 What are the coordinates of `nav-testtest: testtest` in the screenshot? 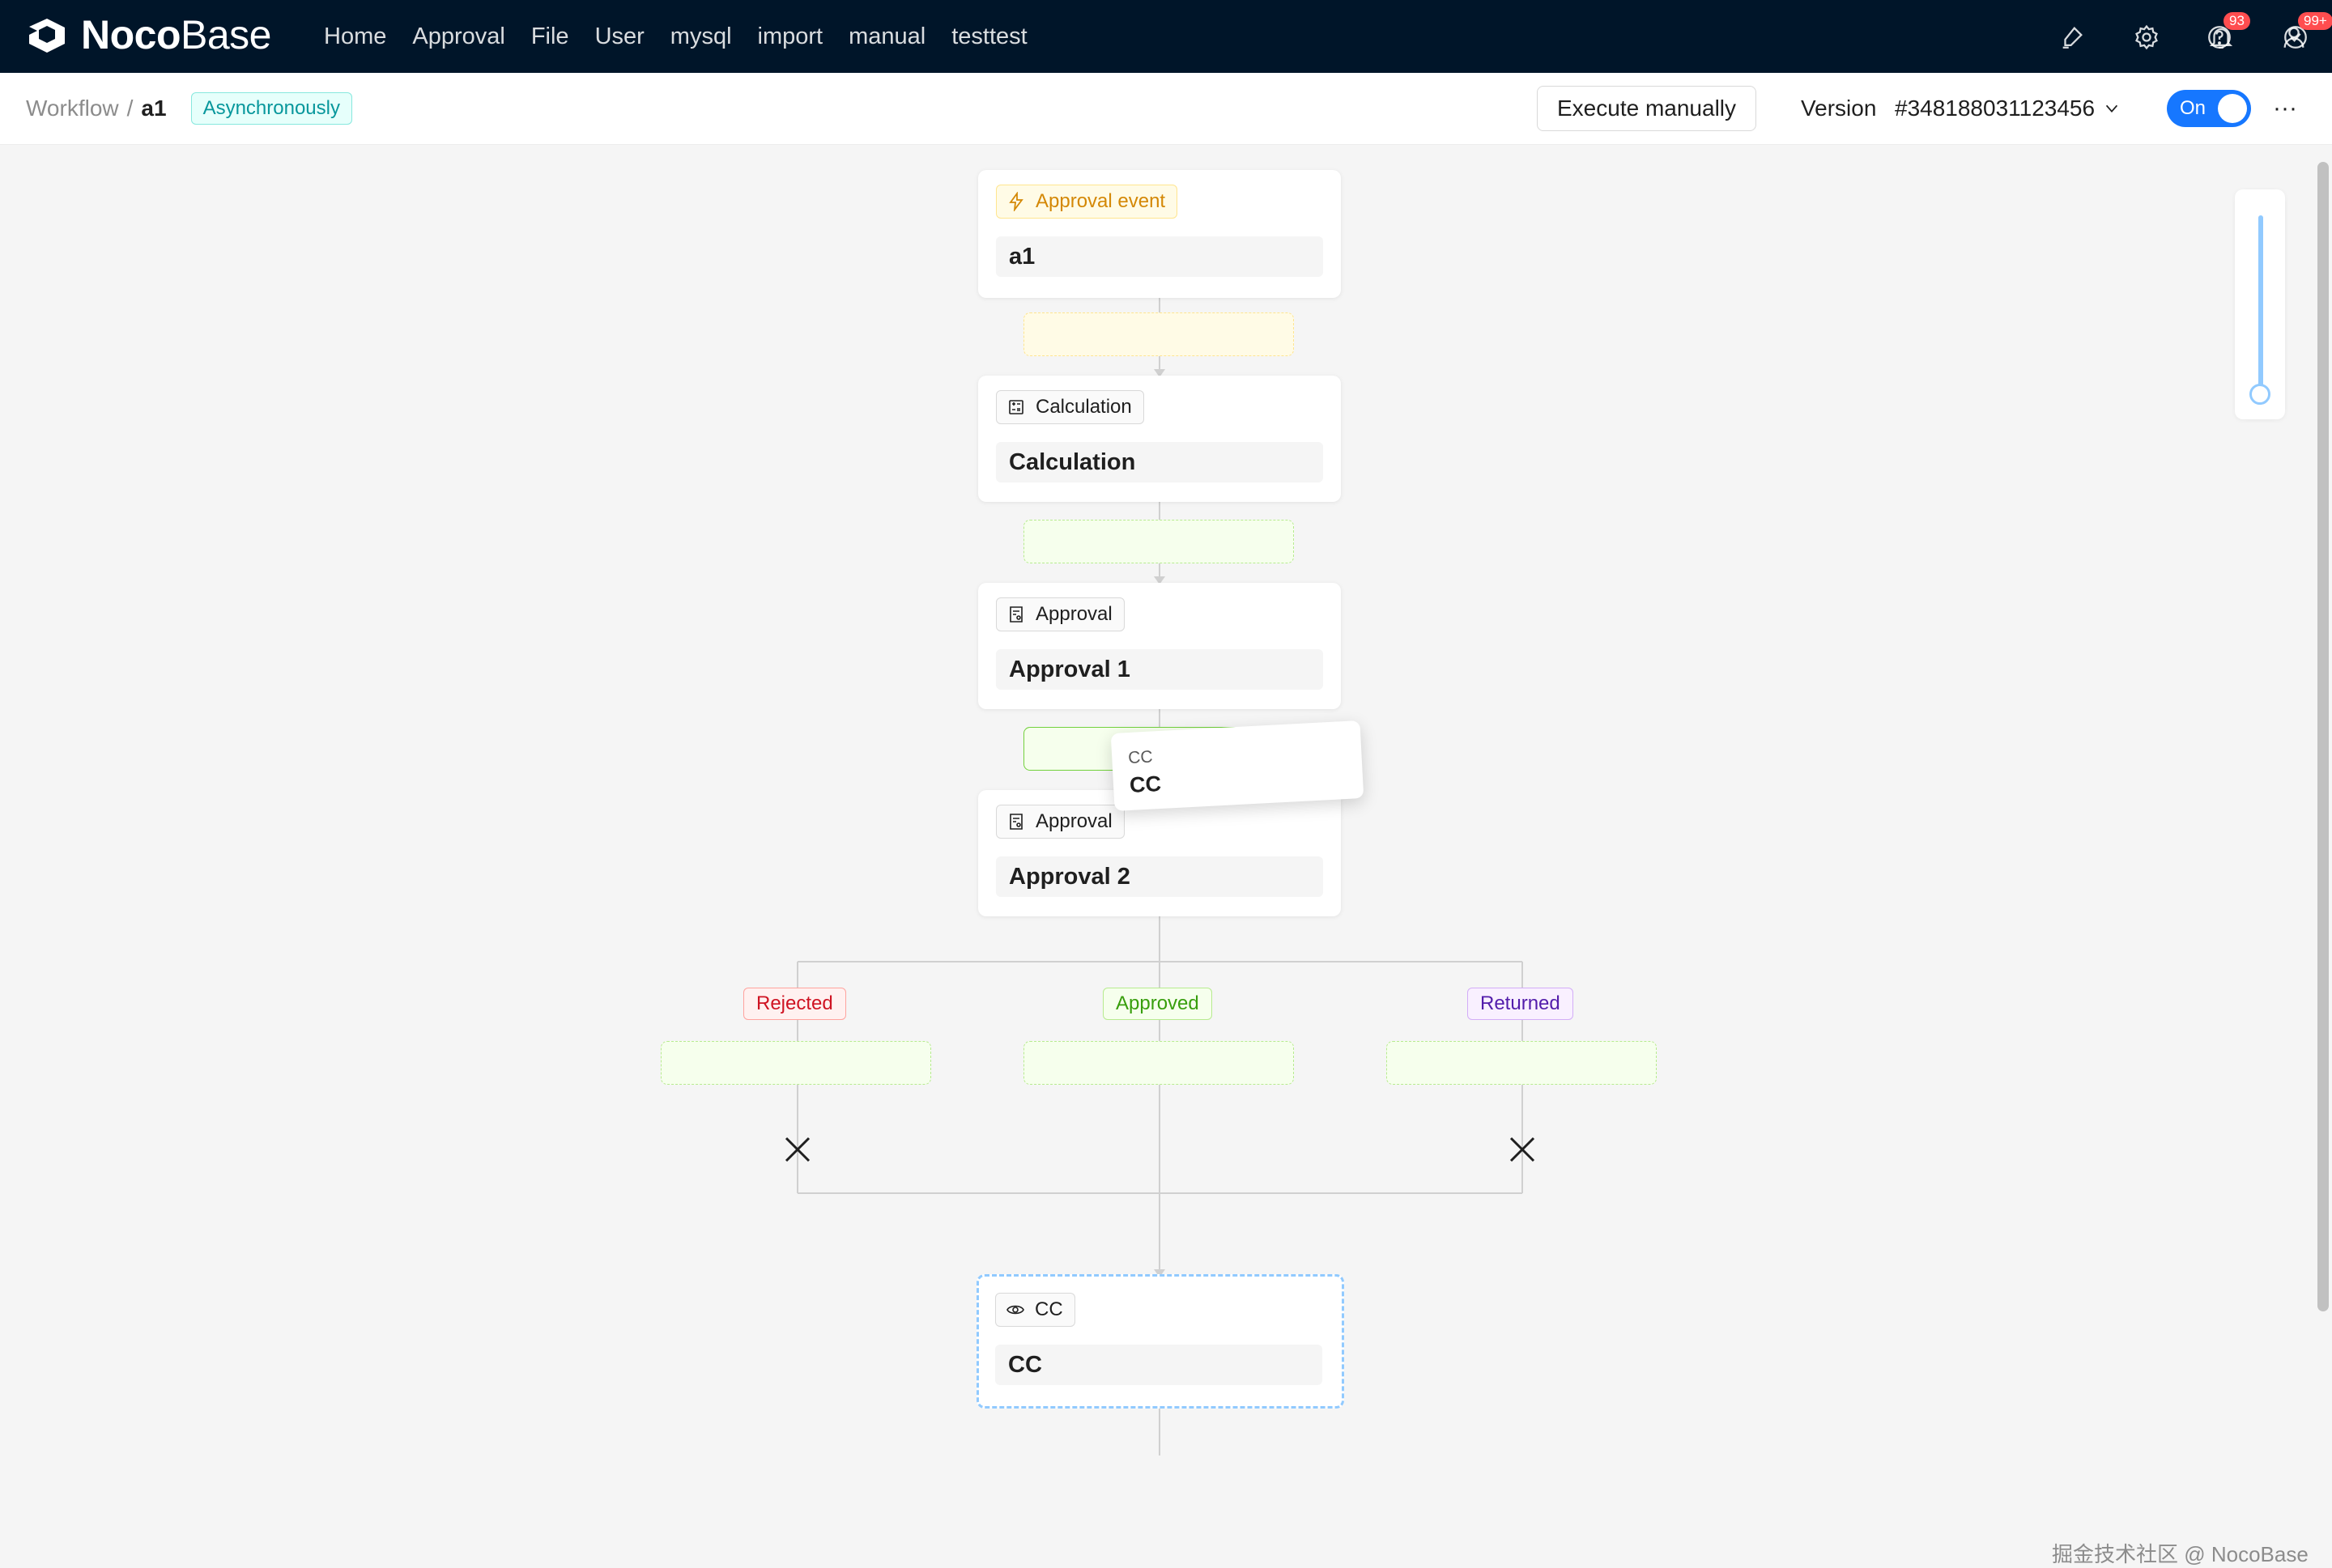 It's located at (989, 36).